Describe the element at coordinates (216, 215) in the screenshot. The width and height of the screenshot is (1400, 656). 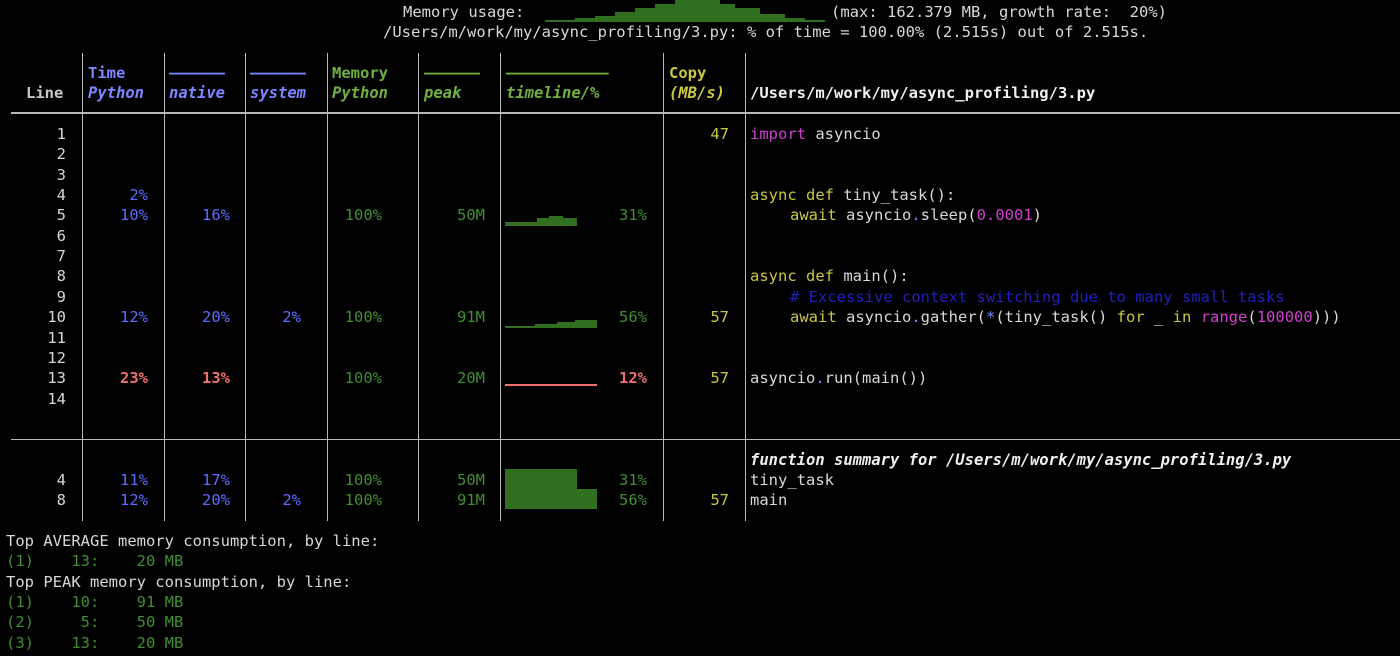
I see `row-time-native: 16%` at that location.